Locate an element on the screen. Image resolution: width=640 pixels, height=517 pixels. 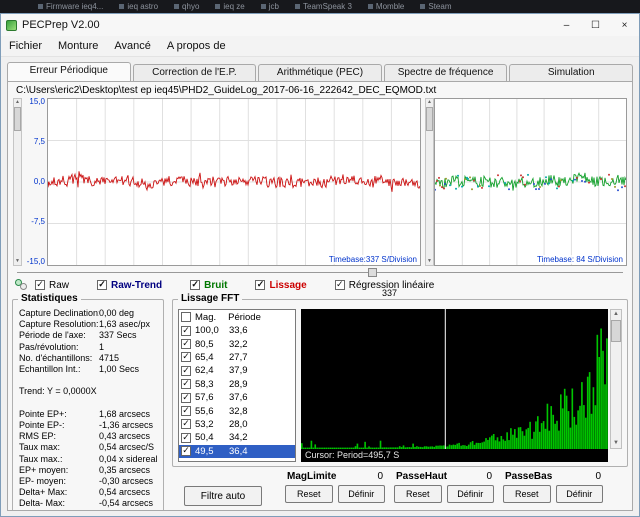
filter-group: MagLimite 0 Reset Définir is located at coordinates (335, 486).